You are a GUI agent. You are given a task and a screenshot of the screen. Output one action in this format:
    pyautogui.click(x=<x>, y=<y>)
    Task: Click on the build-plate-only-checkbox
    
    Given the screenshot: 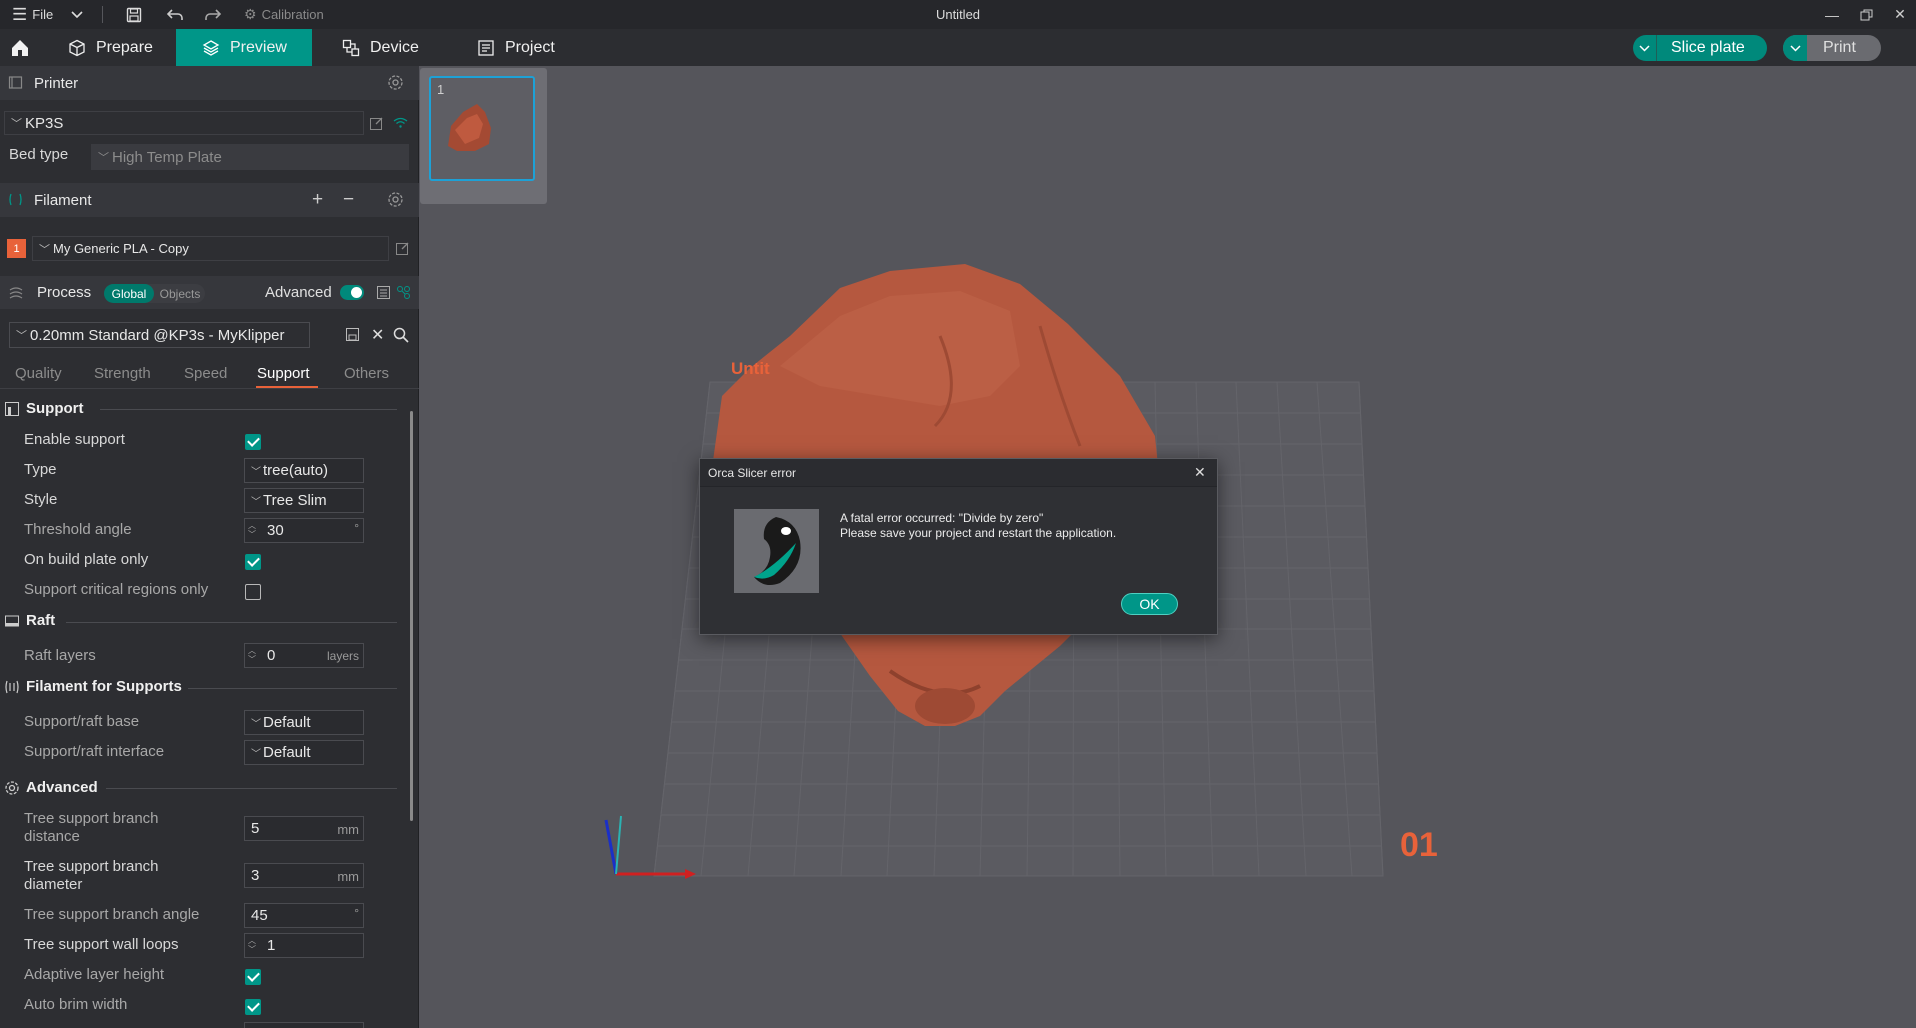 What is the action you would take?
    pyautogui.click(x=253, y=562)
    